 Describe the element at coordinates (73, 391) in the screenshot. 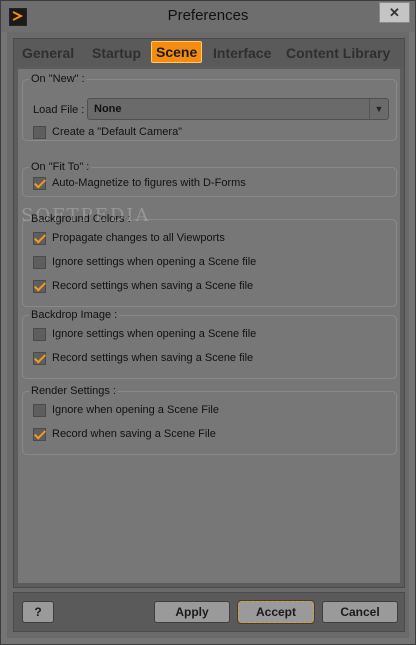

I see `group-title: Render Settings :` at that location.